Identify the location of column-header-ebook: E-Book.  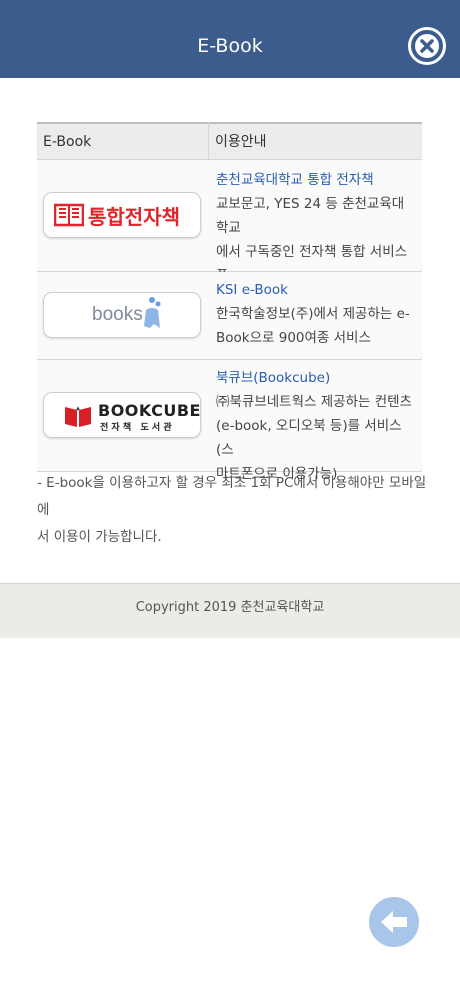
(67, 142).